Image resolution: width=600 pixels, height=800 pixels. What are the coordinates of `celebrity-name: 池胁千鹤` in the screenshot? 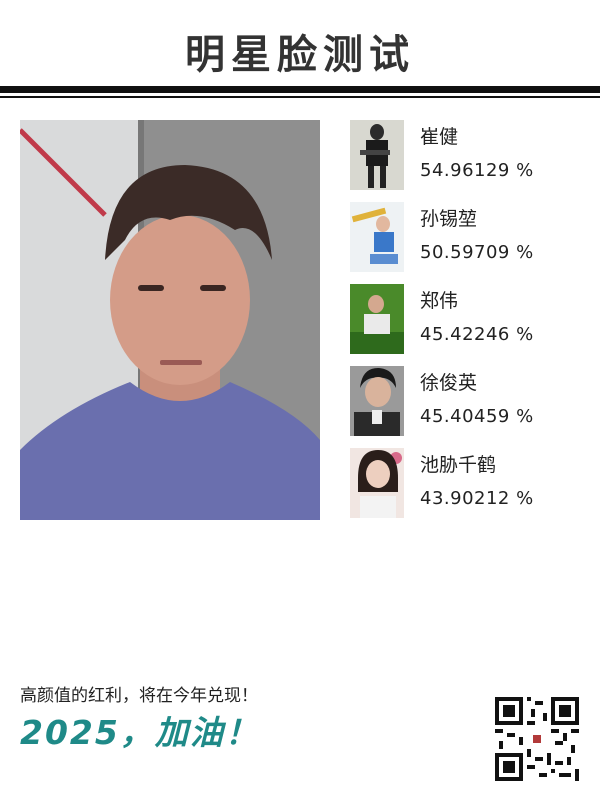 It's located at (458, 465).